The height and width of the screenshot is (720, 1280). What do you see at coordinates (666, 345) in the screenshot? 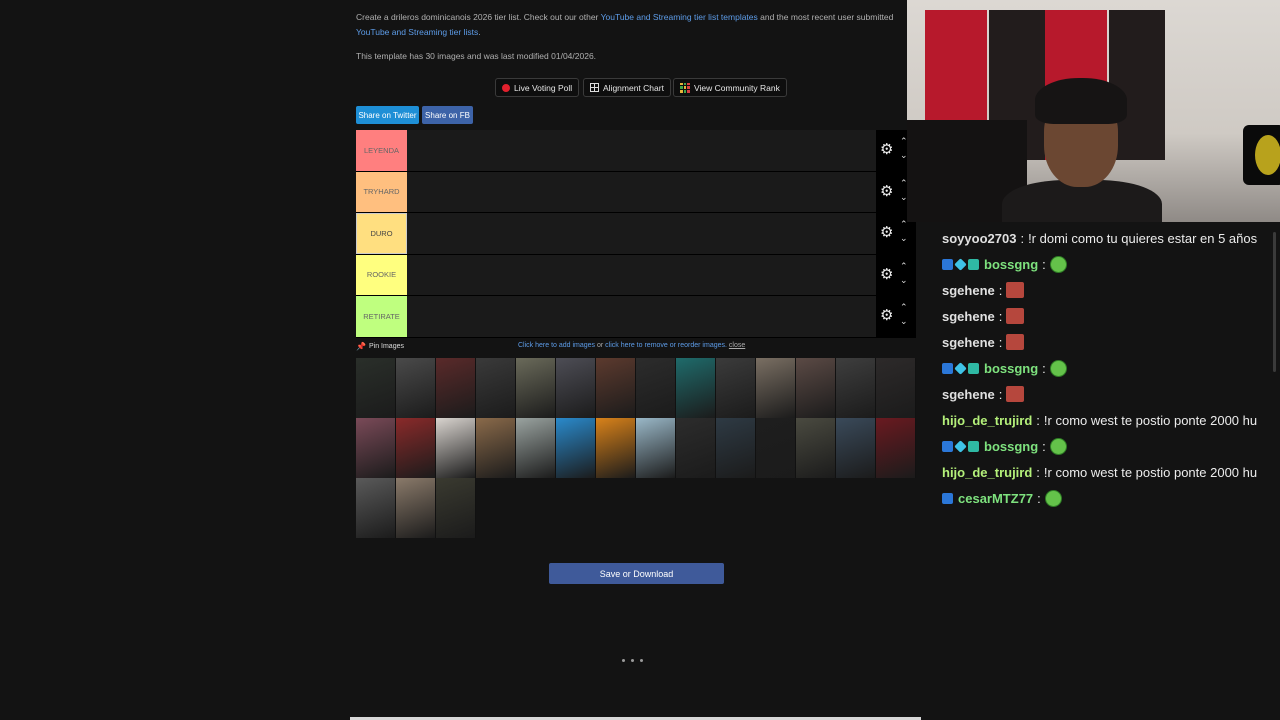
I see `remove-reorder-images-link: click here to remove or reorder images.` at bounding box center [666, 345].